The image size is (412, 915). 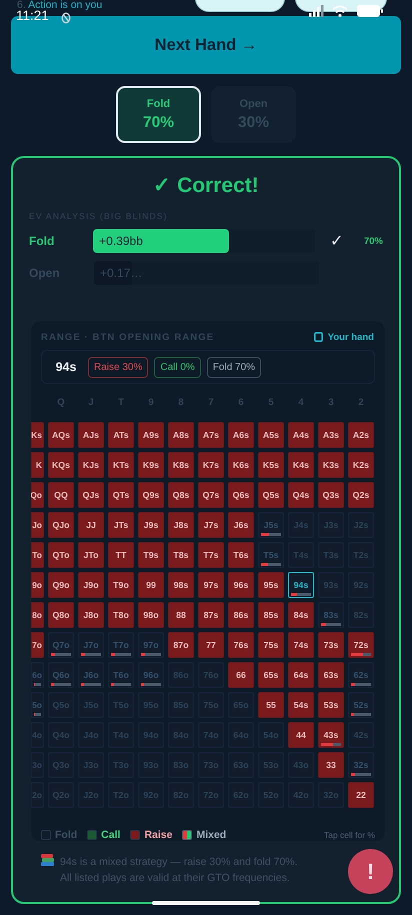 What do you see at coordinates (211, 555) in the screenshot?
I see `hand-cell: T7s` at bounding box center [211, 555].